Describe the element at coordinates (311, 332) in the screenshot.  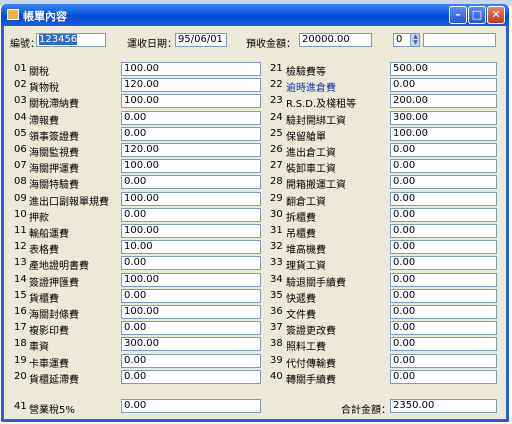
I see `fee-label: 簽證更改費` at that location.